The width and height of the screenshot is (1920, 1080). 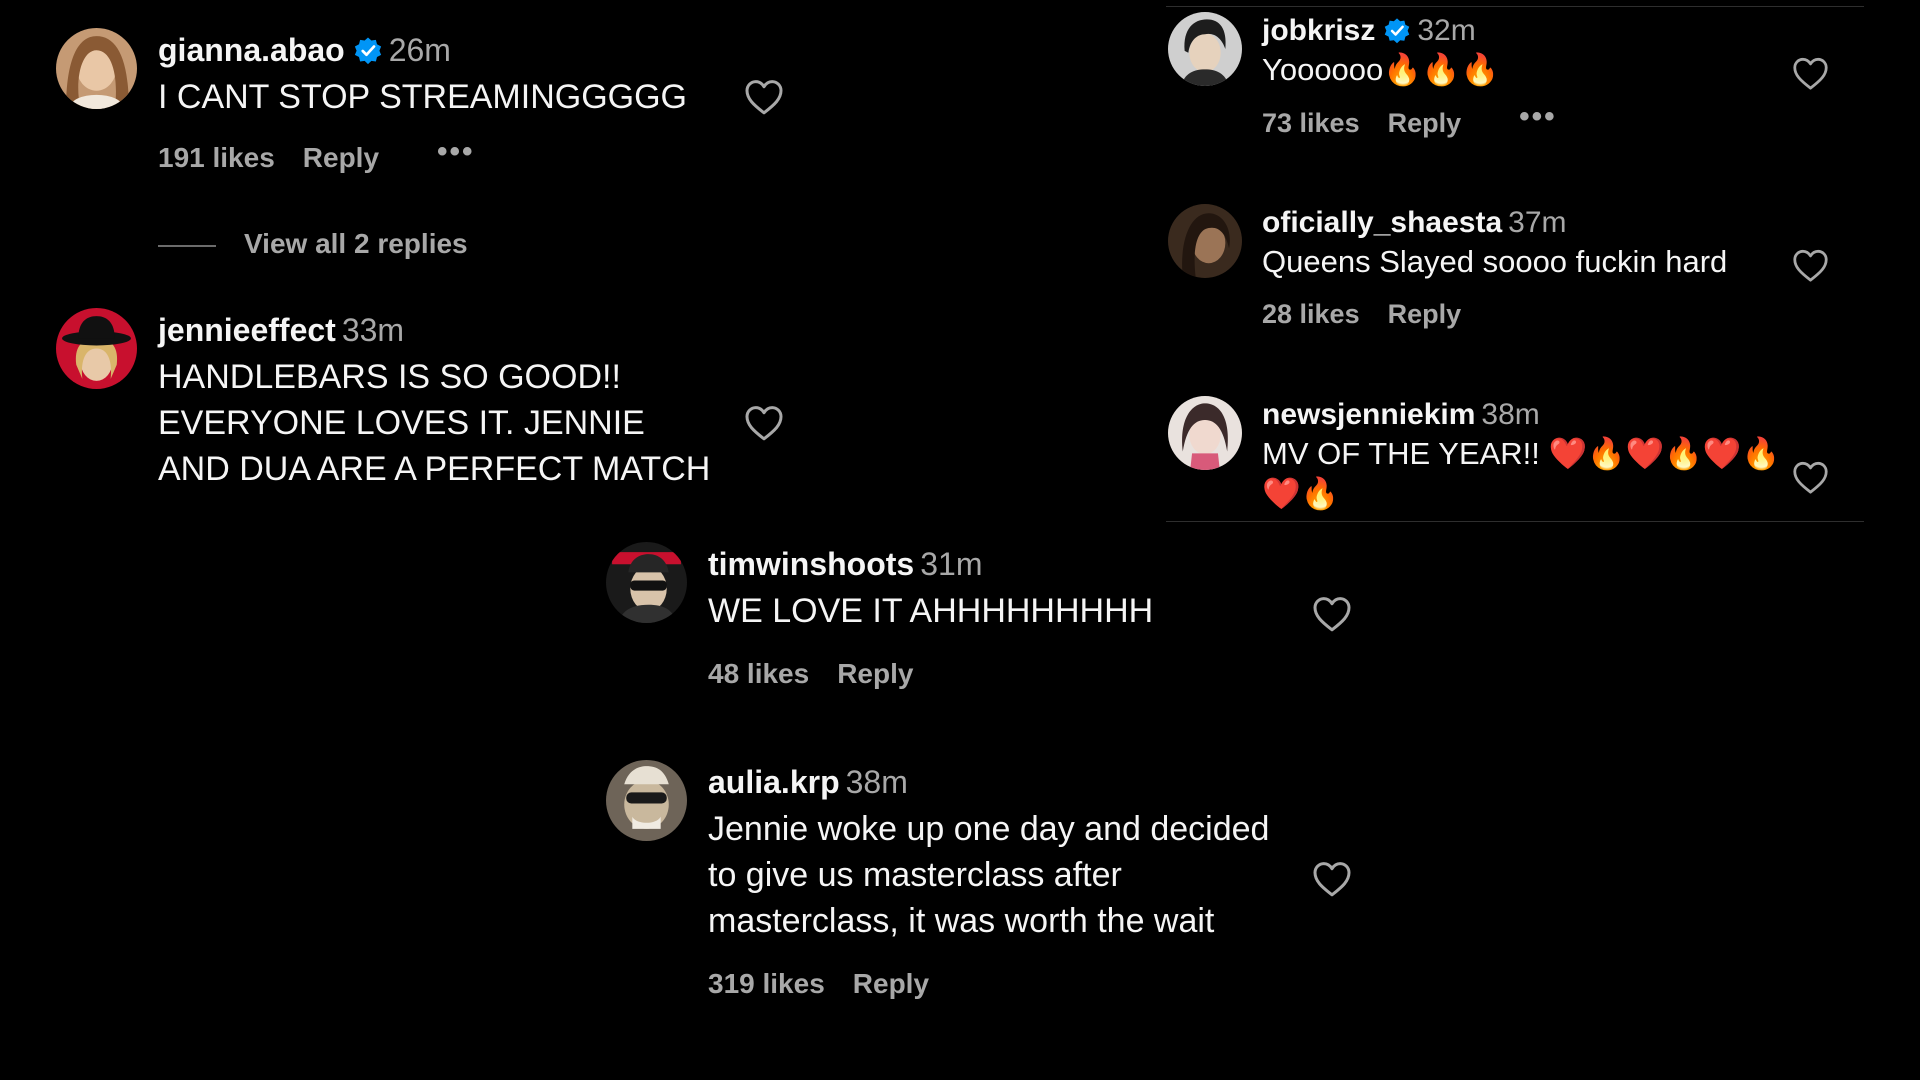 What do you see at coordinates (1532, 314) in the screenshot?
I see `comment-actions: 28 likes Reply` at bounding box center [1532, 314].